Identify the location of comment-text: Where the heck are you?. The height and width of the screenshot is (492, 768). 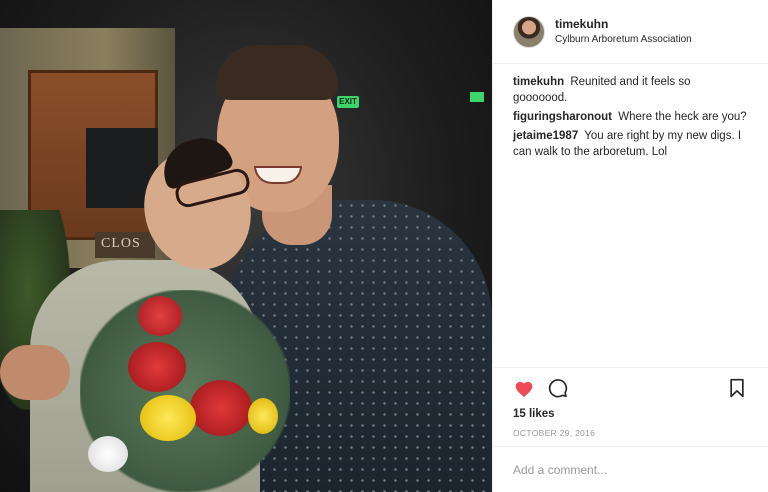
(682, 117).